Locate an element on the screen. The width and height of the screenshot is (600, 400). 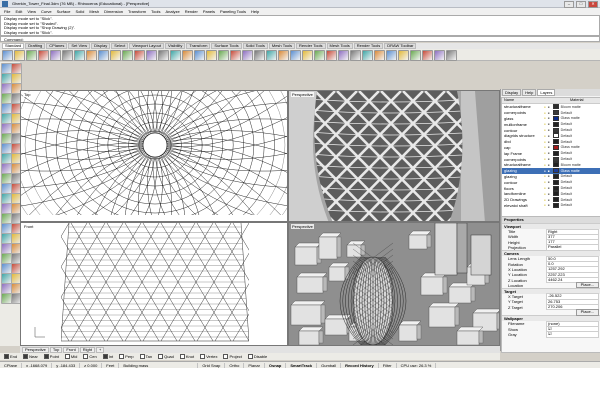
area-icon is located at coordinates (415, 55).